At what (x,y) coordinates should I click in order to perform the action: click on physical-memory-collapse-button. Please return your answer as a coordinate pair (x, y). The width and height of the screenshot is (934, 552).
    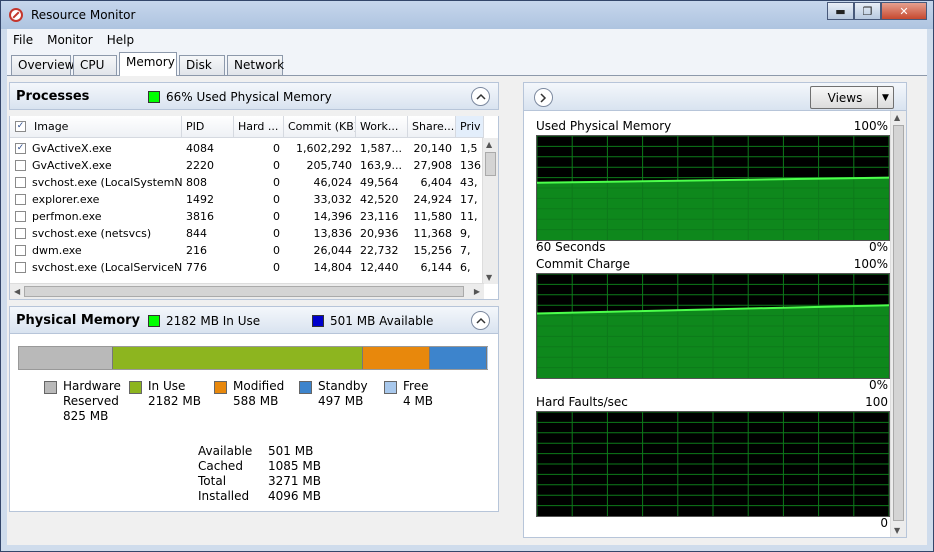
    Looking at the image, I should click on (480, 320).